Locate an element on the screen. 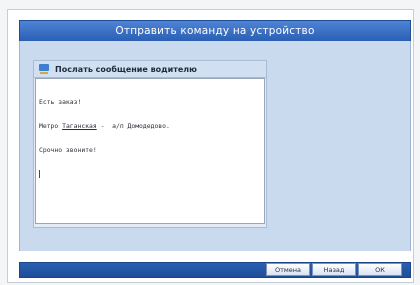  dialog-titlebar: Отправить команду на устройство is located at coordinates (215, 31).